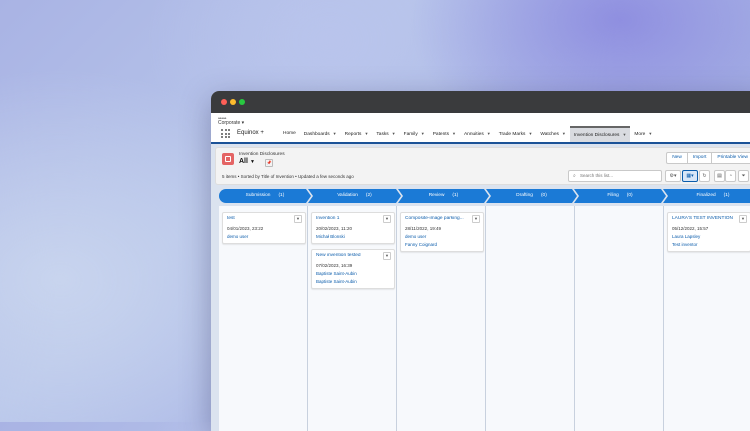 This screenshot has height=431, width=750. What do you see at coordinates (250, 133) in the screenshot?
I see `app-name: Equinox +` at bounding box center [250, 133].